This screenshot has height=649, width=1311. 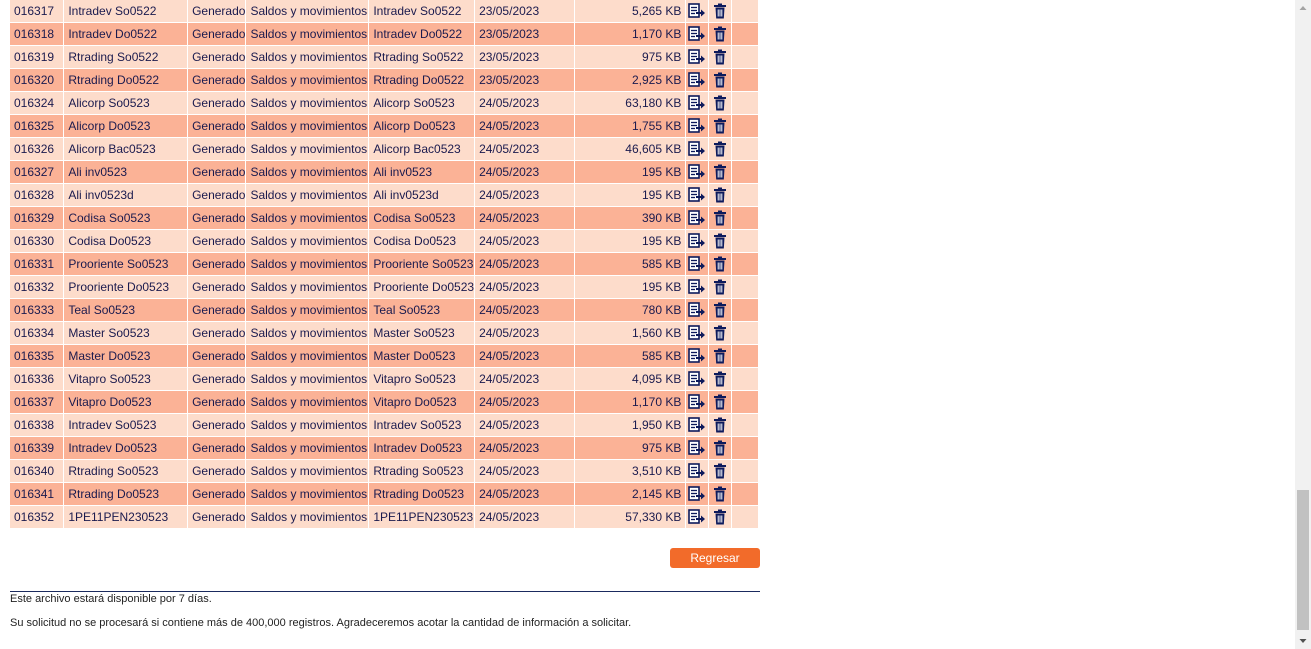 What do you see at coordinates (630, 11) in the screenshot?
I see `row-size-cell: 5,265 KB` at bounding box center [630, 11].